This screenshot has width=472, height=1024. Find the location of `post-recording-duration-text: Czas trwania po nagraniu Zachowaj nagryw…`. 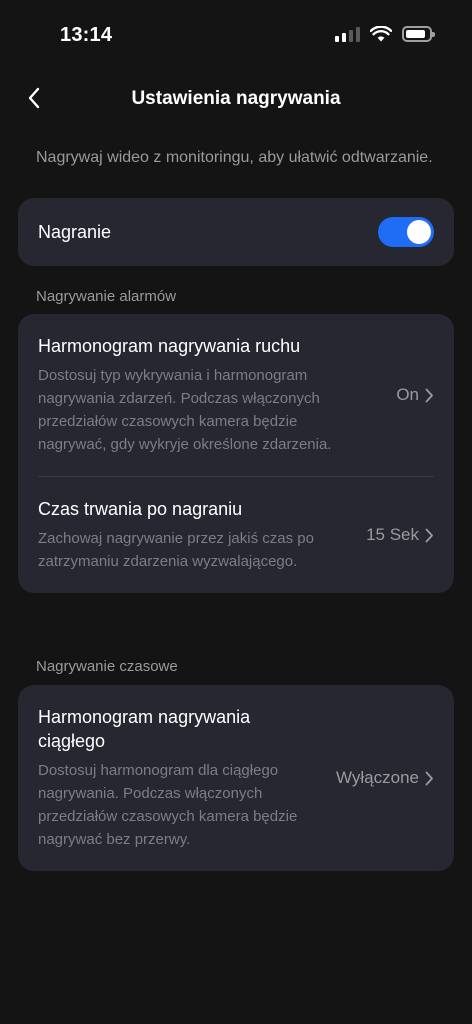

post-recording-duration-text: Czas trwania po nagraniu Zachowaj nagryw… is located at coordinates (188, 535).